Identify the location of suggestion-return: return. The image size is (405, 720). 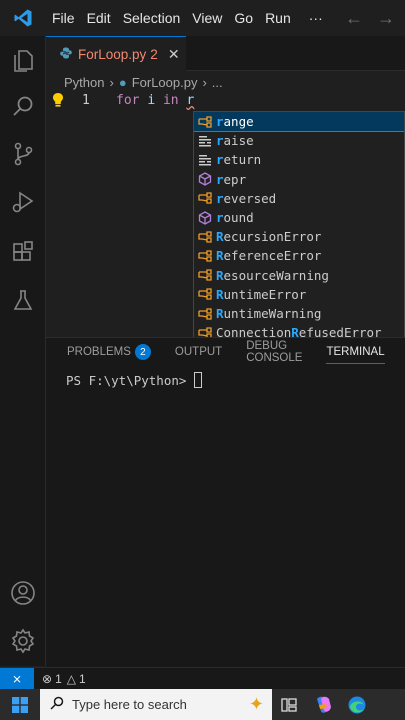
(299, 159).